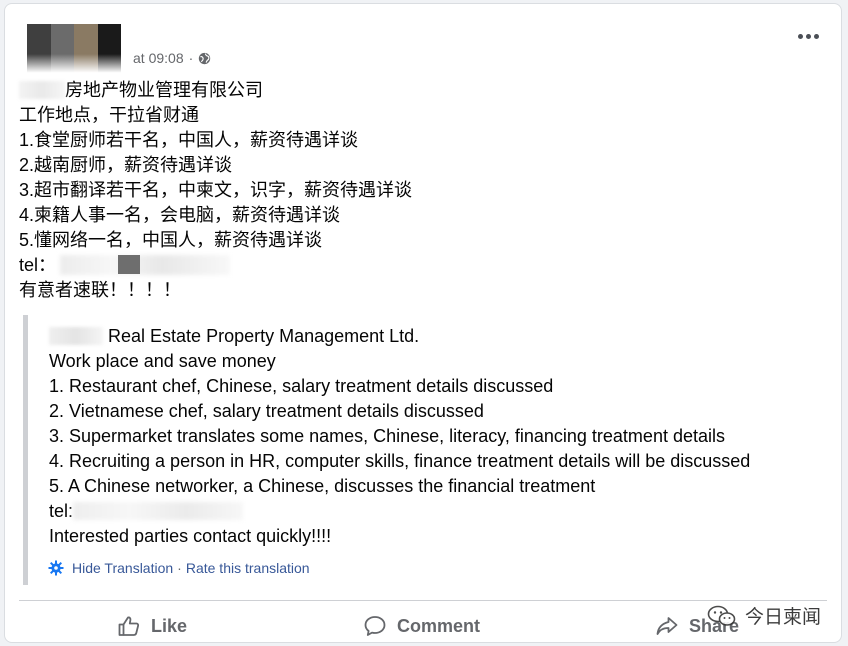 The image size is (848, 646). I want to click on comment-button: Comment, so click(421, 626).